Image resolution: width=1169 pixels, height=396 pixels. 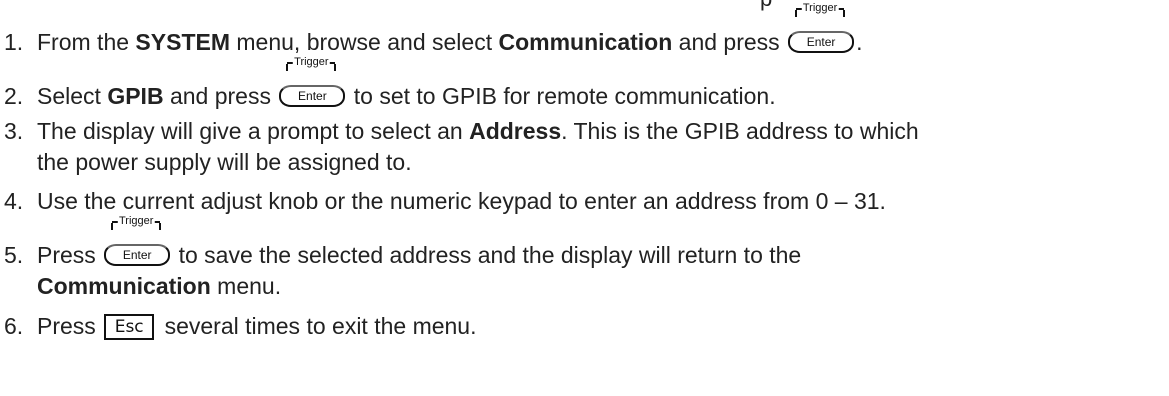 I want to click on step-number: 2., so click(x=14, y=96).